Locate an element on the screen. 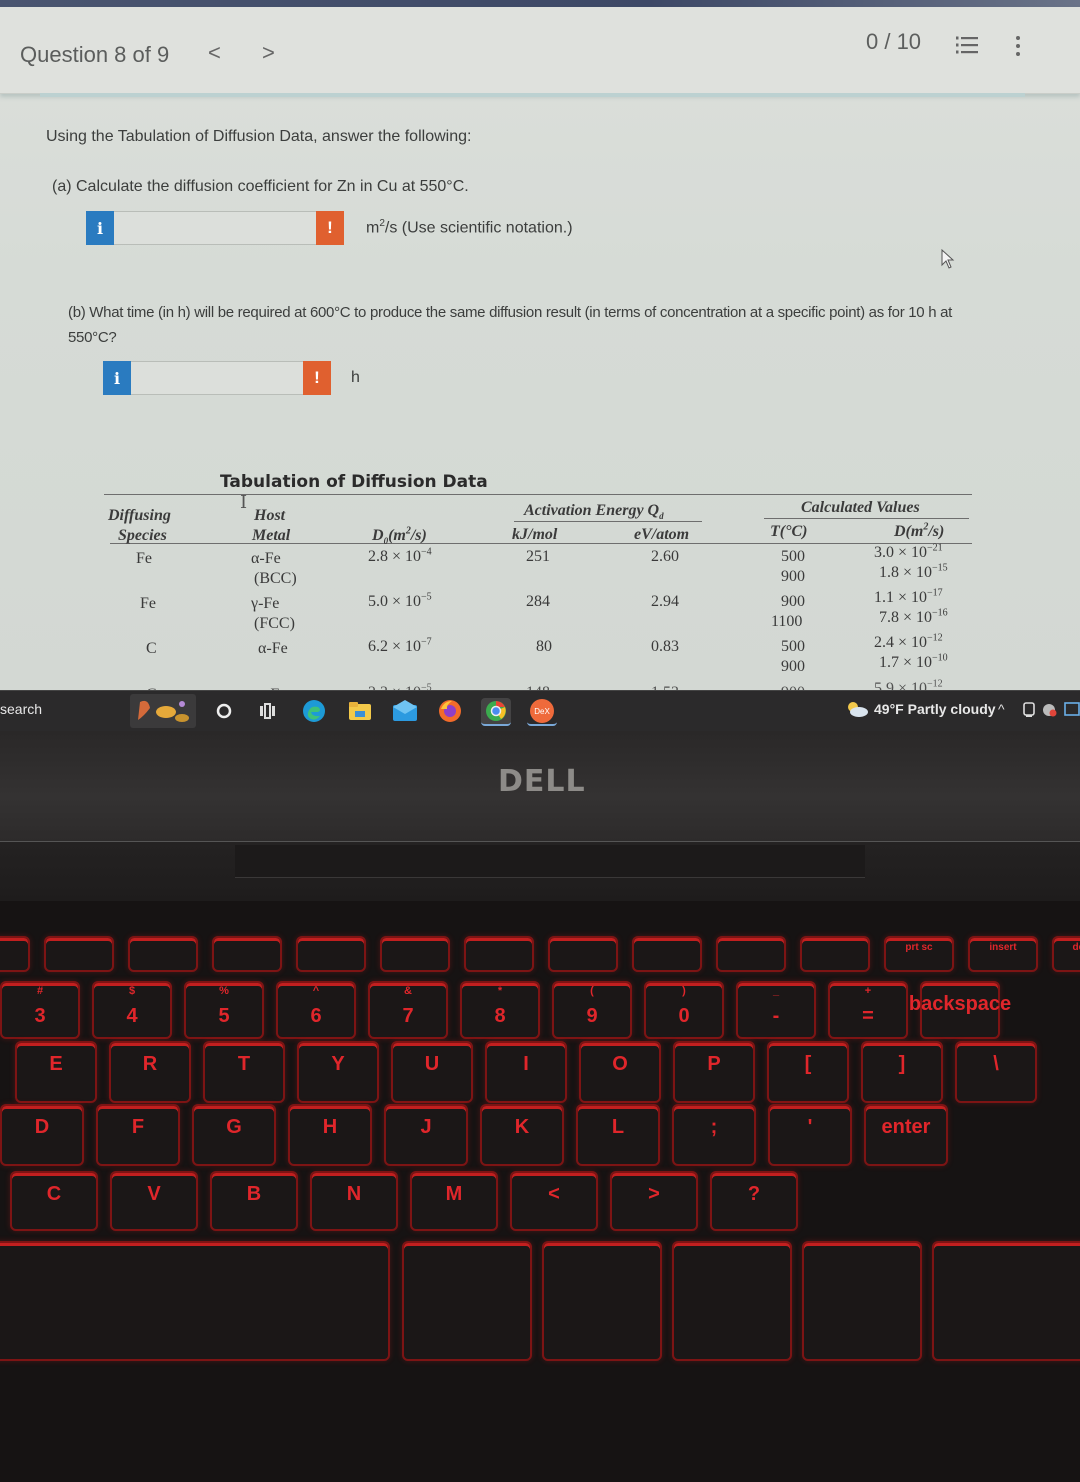  key--: > is located at coordinates (654, 1201).